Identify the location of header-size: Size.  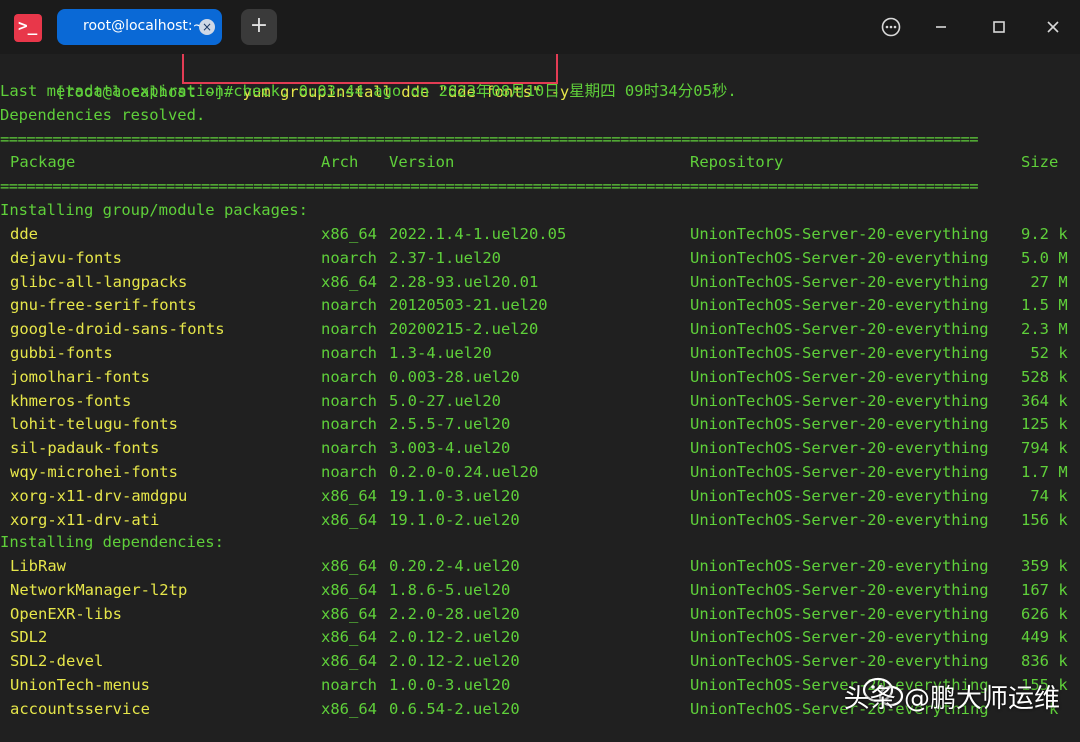
(1040, 162).